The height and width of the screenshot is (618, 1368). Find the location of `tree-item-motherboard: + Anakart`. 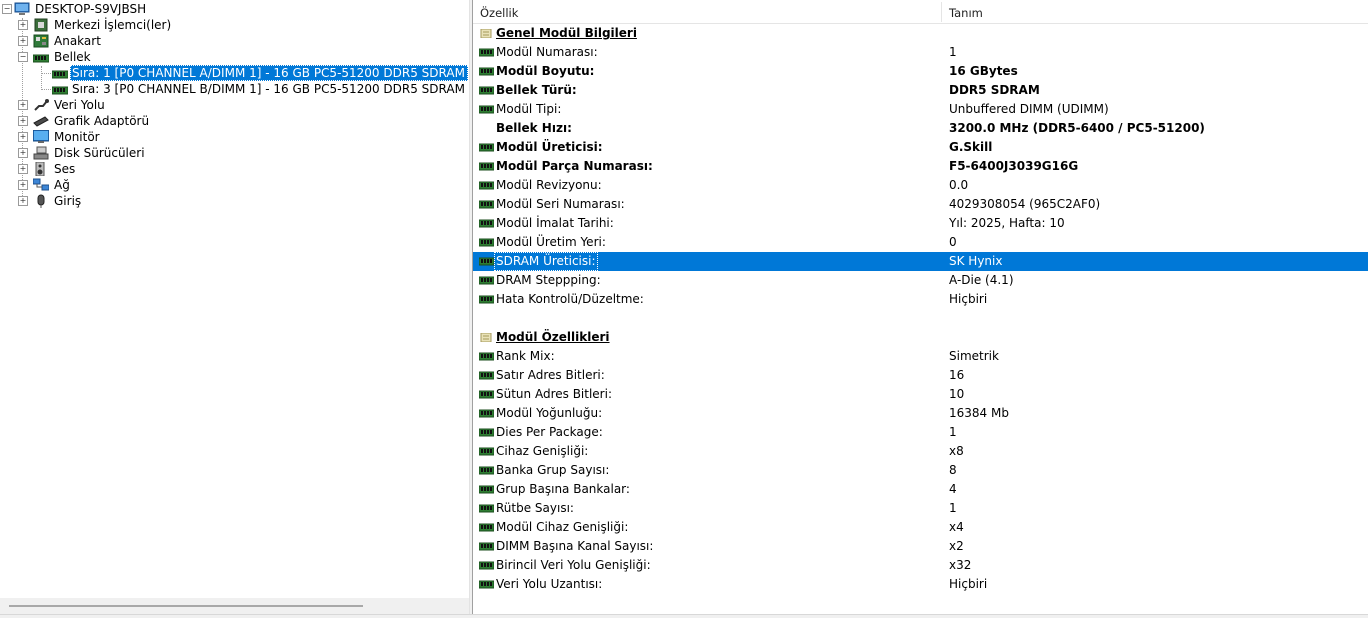

tree-item-motherboard: + Anakart is located at coordinates (234, 41).